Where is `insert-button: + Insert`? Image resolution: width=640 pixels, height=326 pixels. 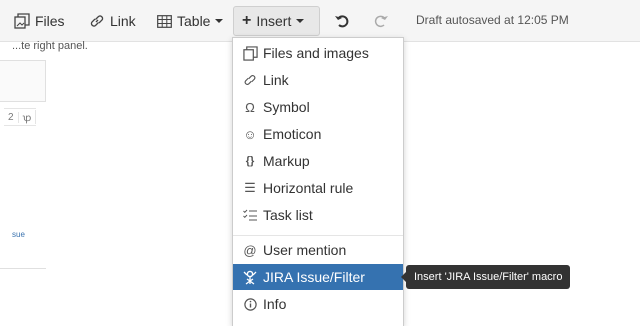
insert-button: + Insert is located at coordinates (276, 21).